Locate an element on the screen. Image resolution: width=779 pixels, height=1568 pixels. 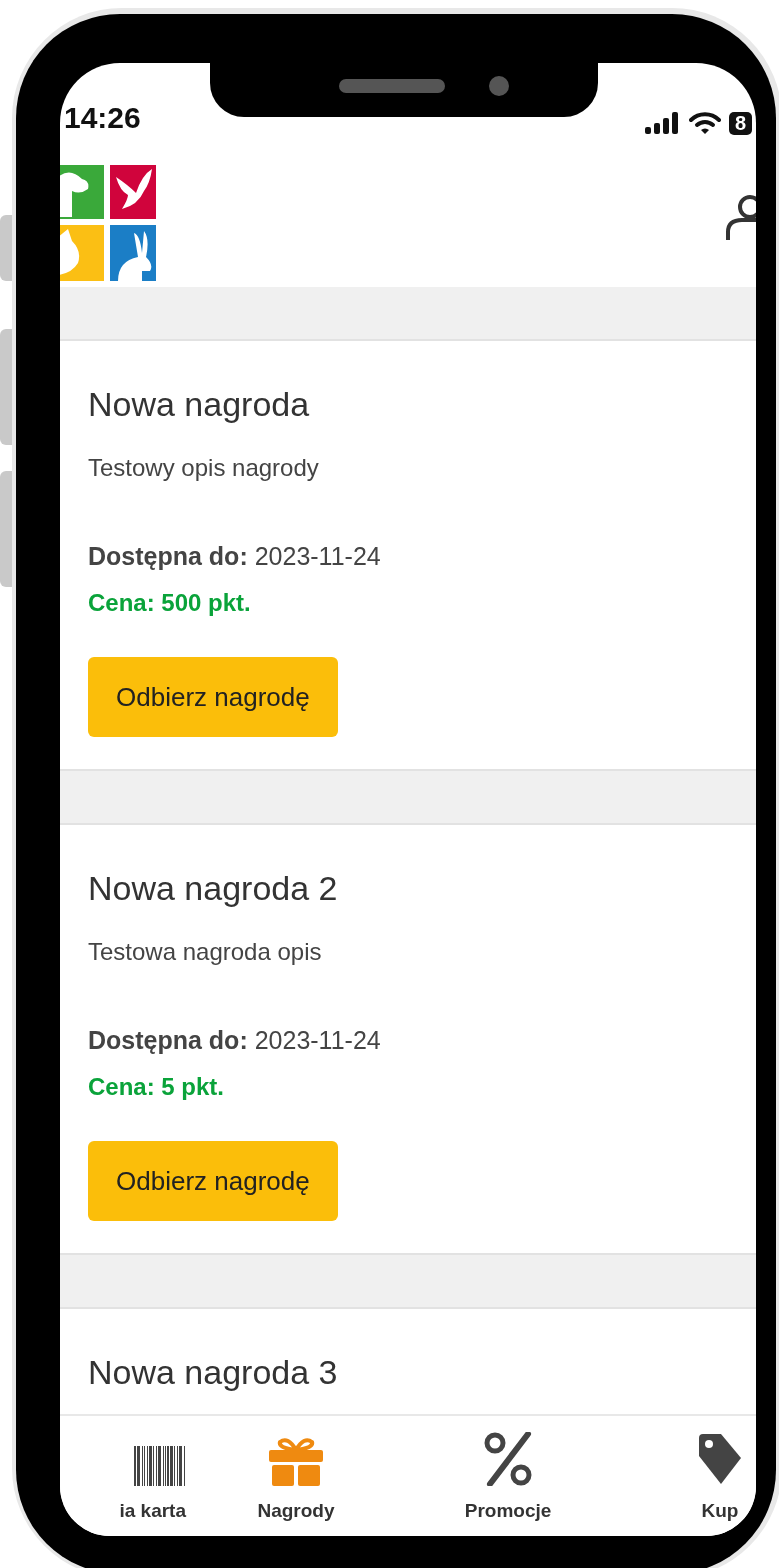
tab-item: Nagrody is located at coordinates (296, 1476).